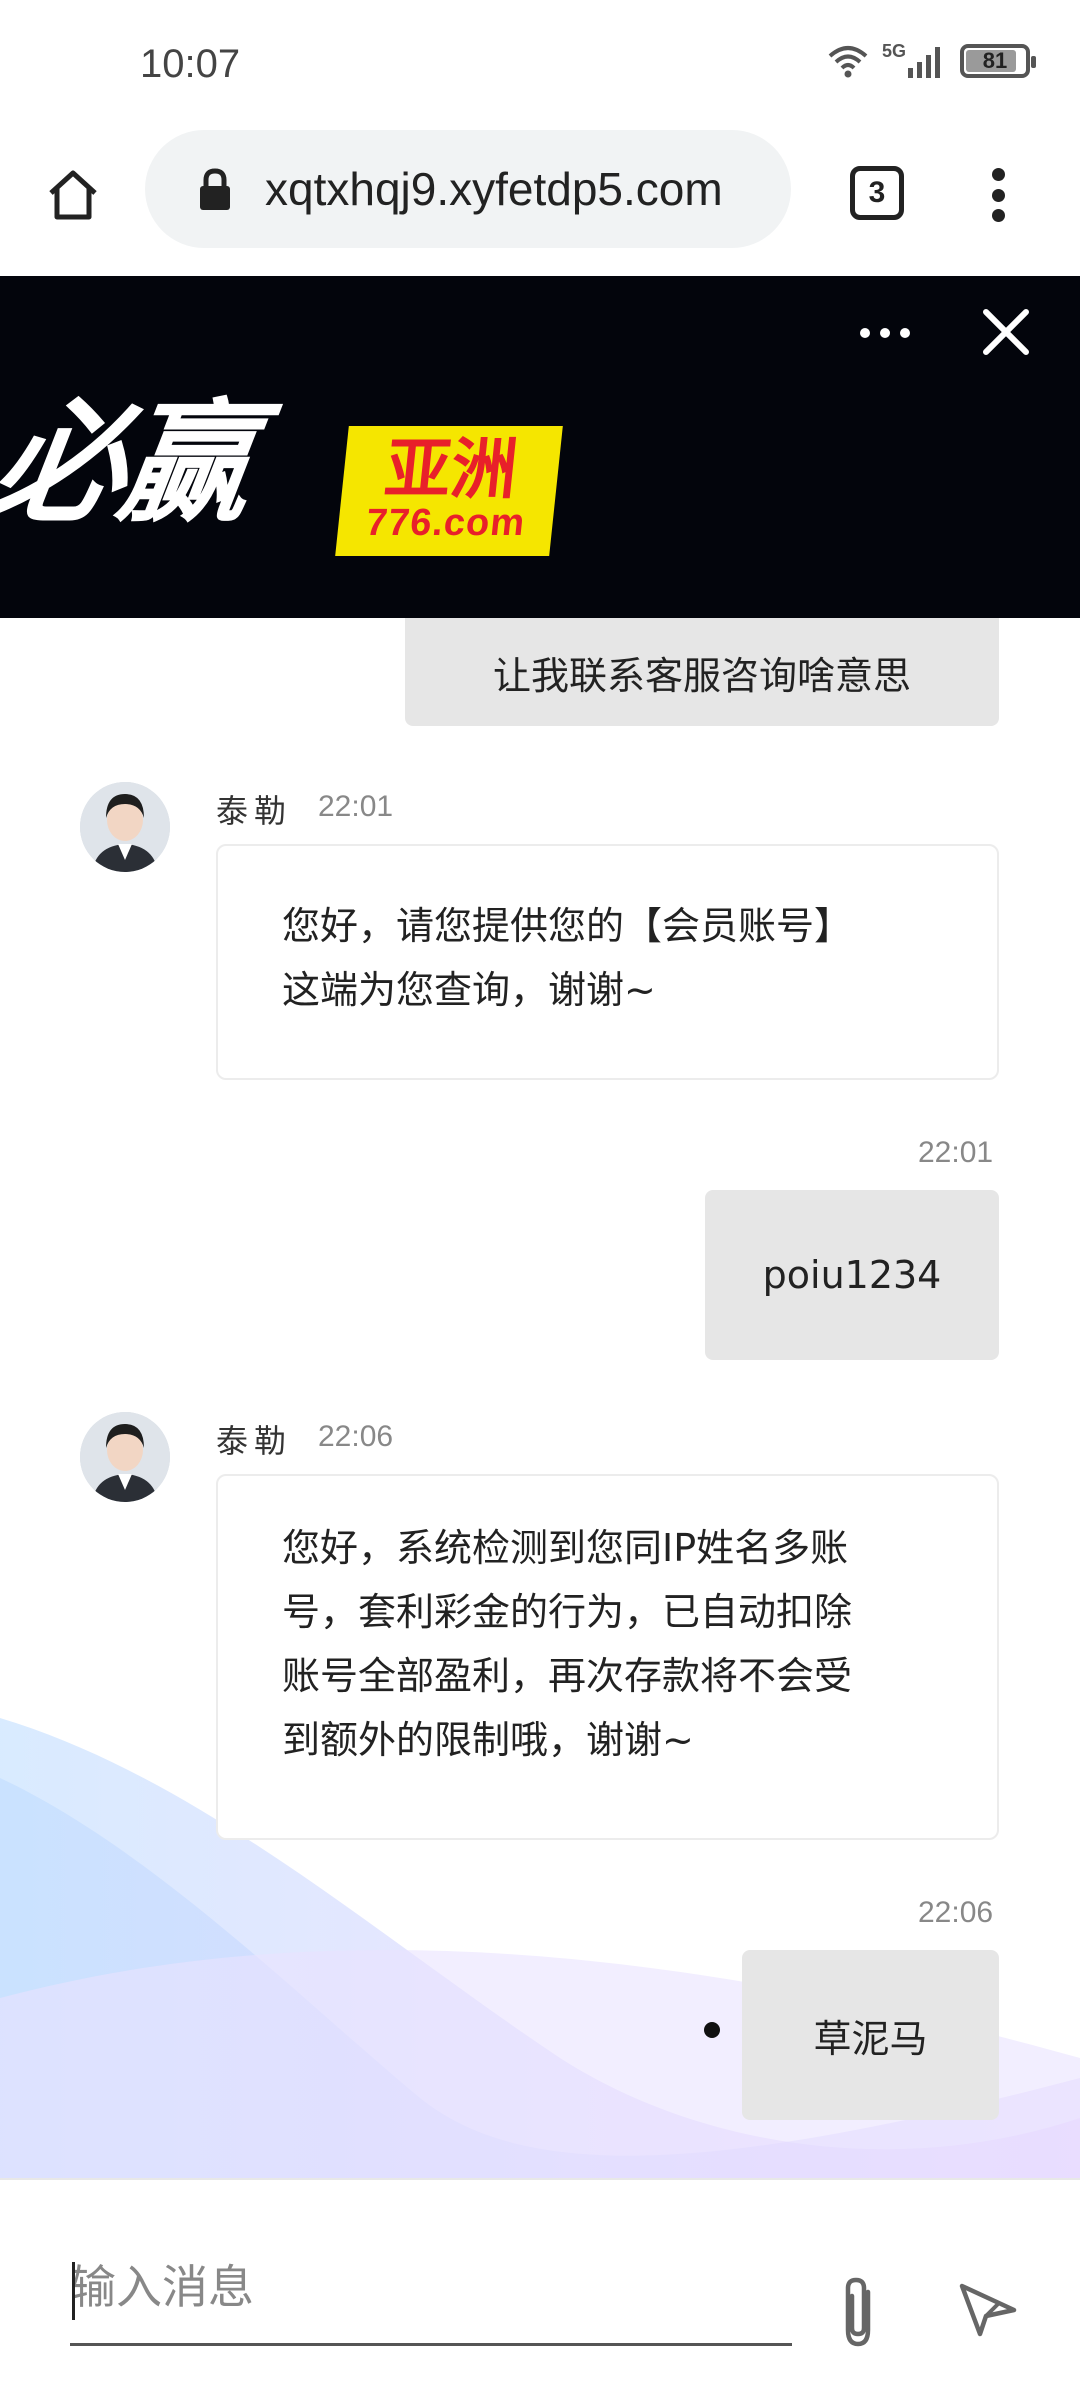  What do you see at coordinates (469, 990) in the screenshot?
I see `message-line: 这端为您查询，谢谢~` at bounding box center [469, 990].